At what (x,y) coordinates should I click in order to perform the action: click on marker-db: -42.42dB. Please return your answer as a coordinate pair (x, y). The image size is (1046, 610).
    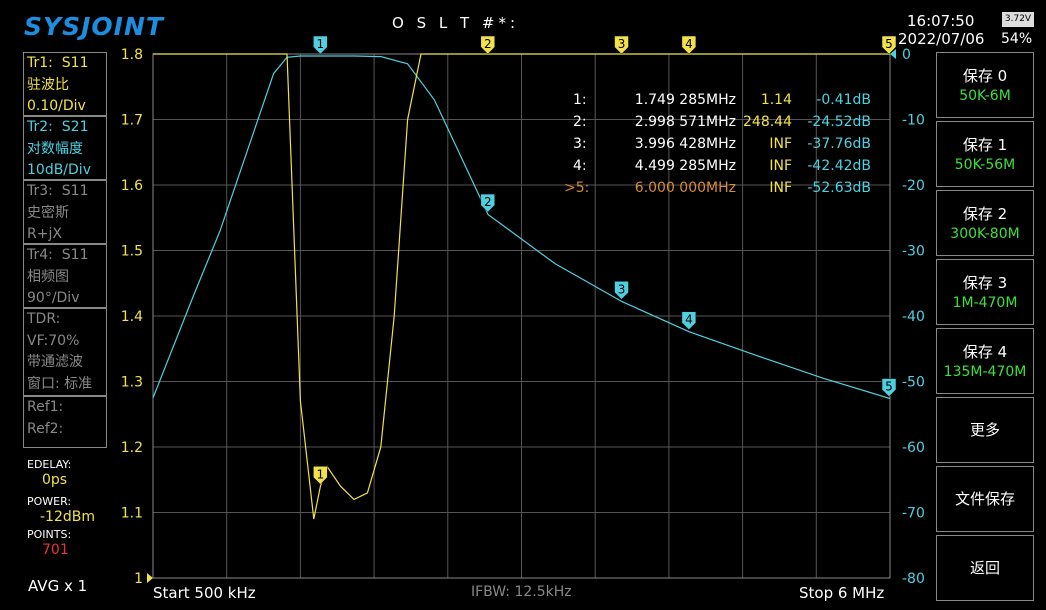
    Looking at the image, I should click on (839, 166).